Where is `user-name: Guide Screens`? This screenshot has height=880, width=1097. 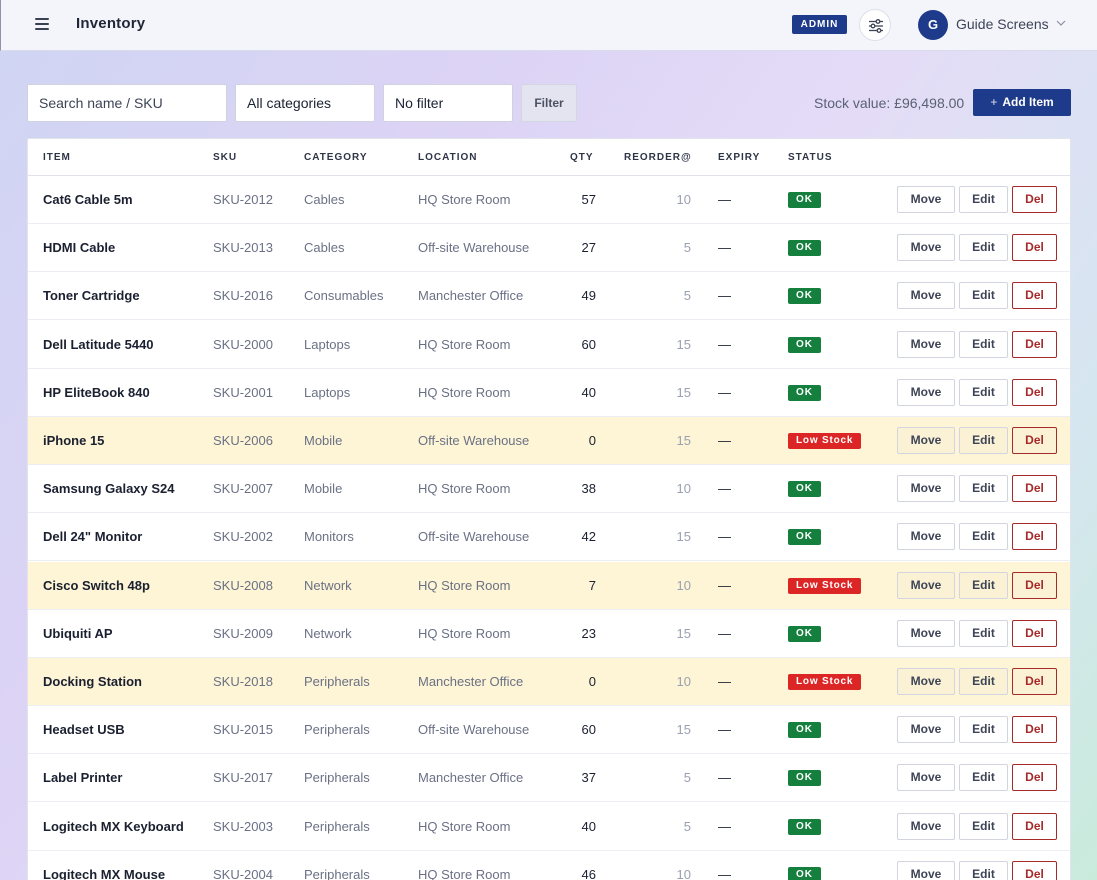 user-name: Guide Screens is located at coordinates (1002, 24).